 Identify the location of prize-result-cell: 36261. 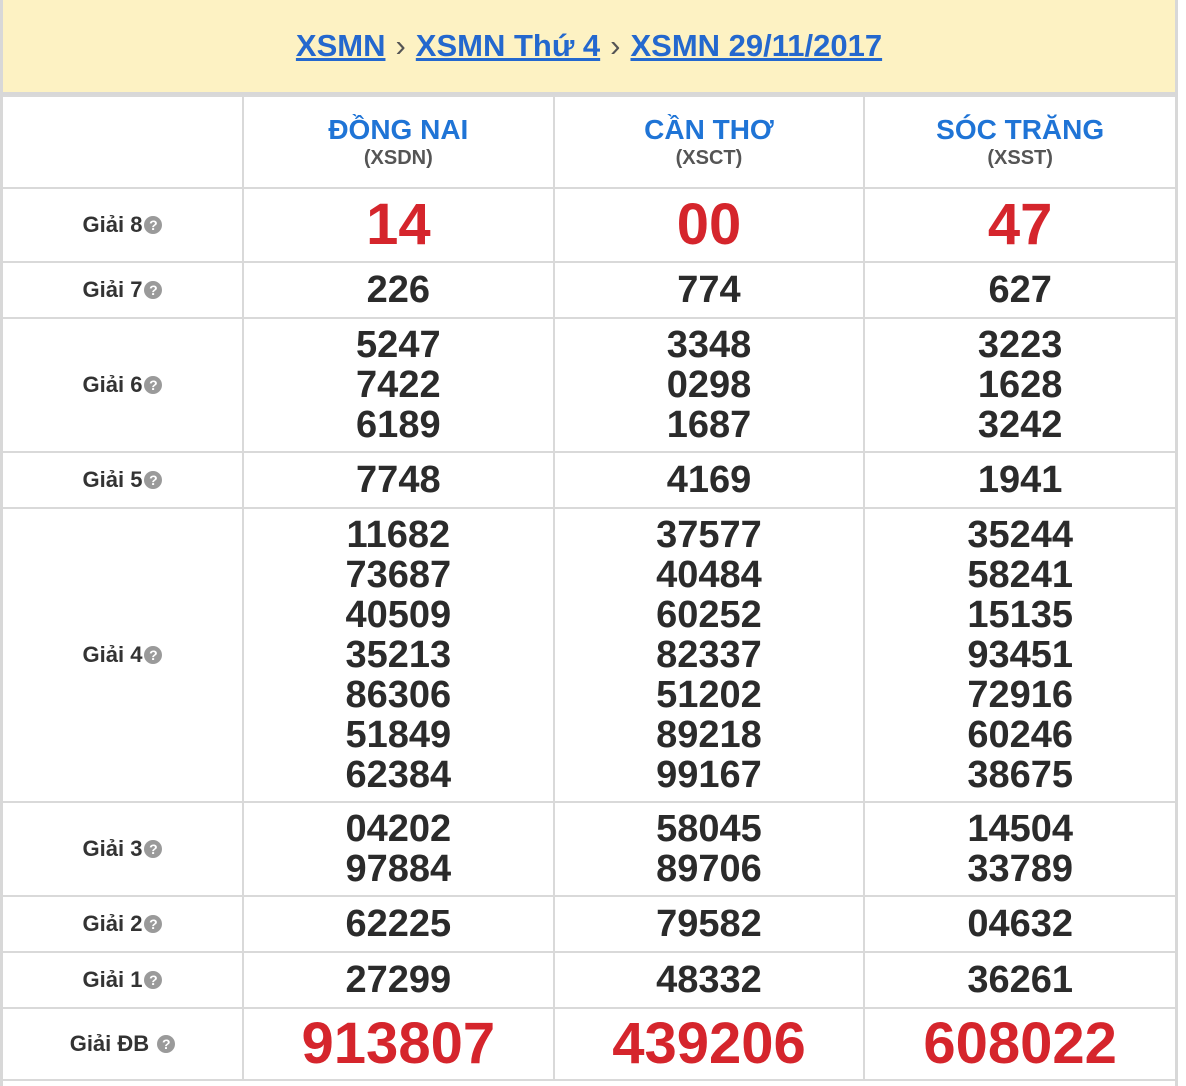
(1019, 980).